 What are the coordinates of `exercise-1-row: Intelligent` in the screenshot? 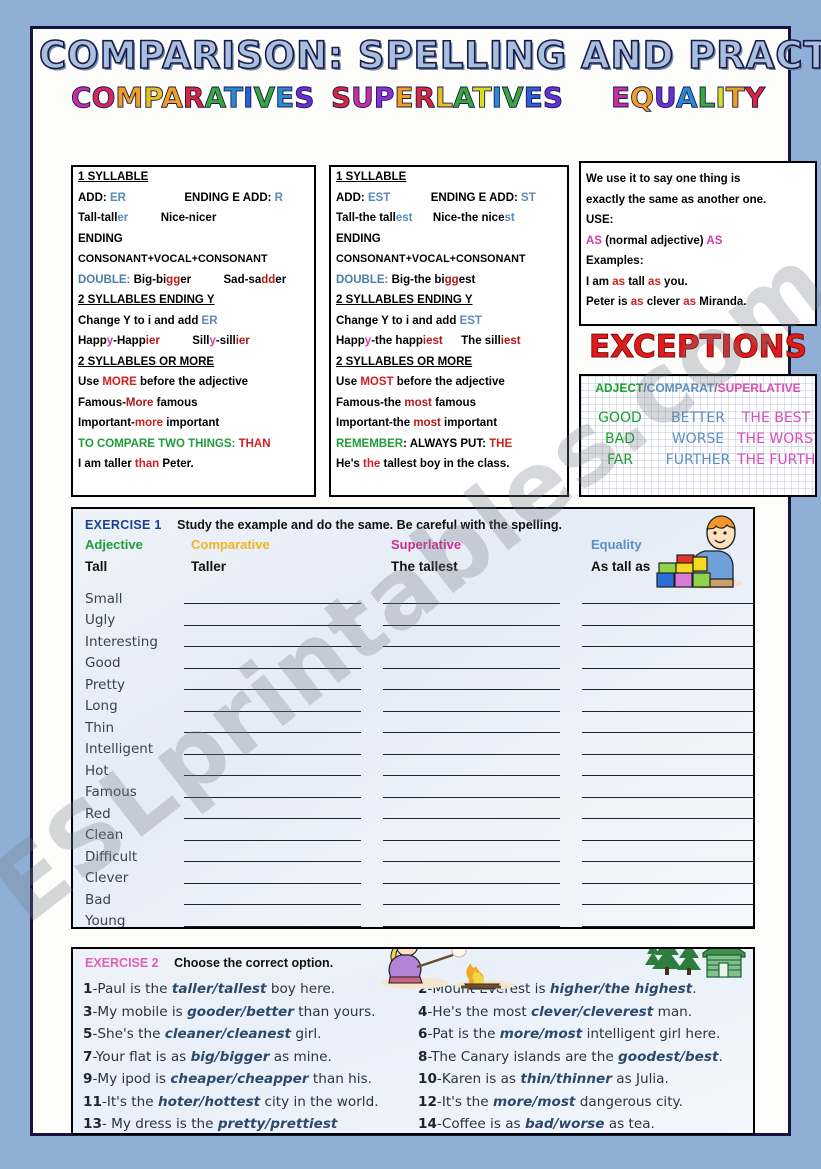 It's located at (419, 750).